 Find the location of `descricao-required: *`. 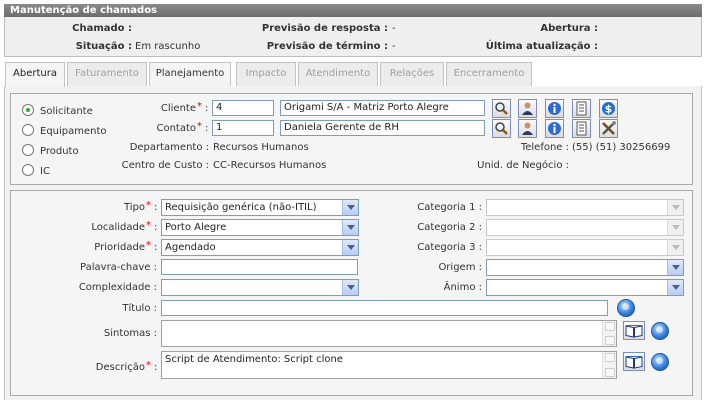

descricao-required: * is located at coordinates (148, 365).